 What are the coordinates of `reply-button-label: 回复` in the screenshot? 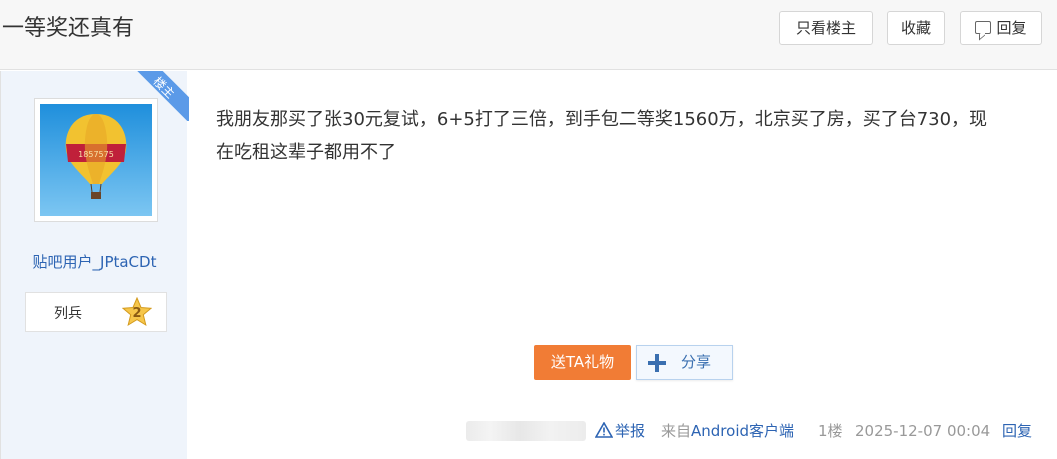 It's located at (1011, 28).